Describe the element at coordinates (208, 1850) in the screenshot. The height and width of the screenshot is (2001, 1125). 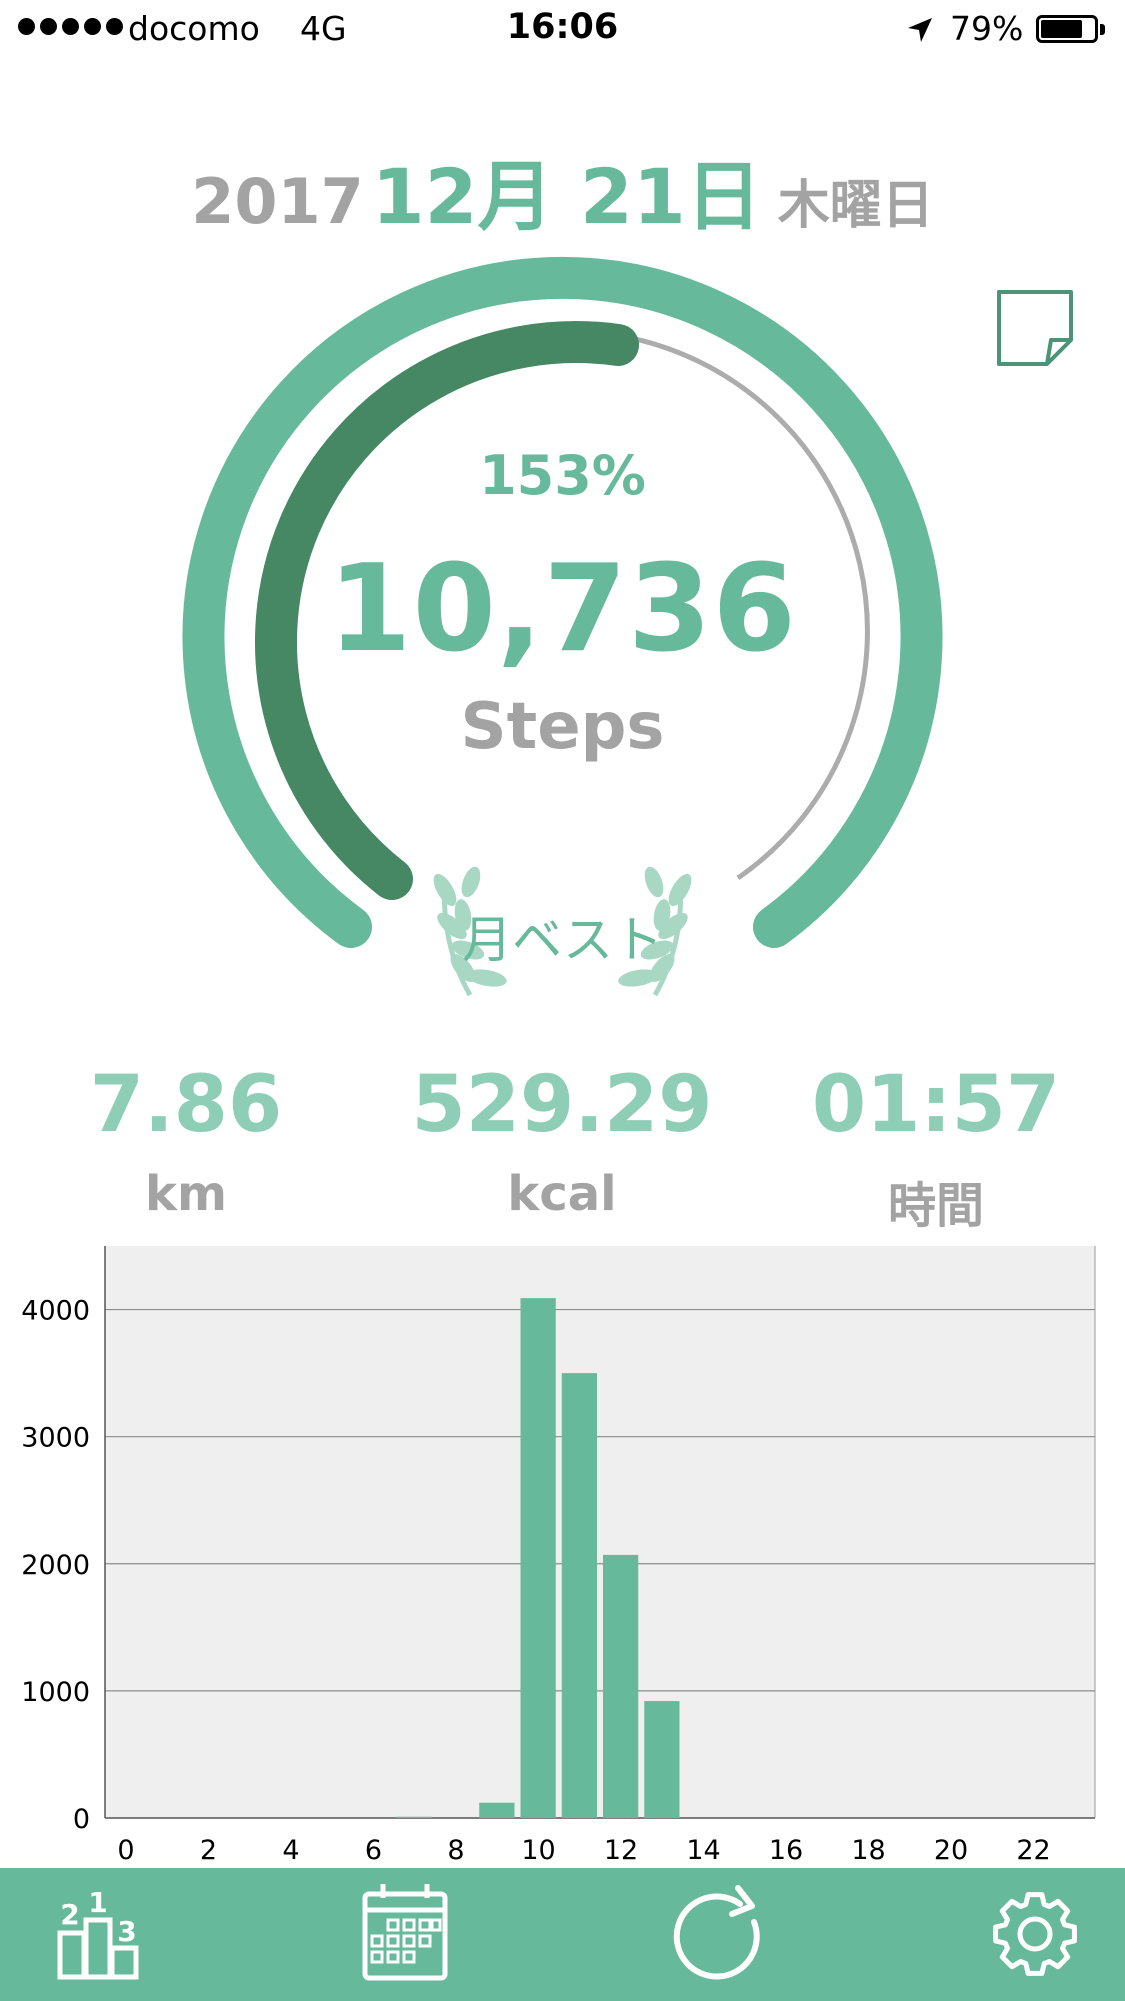
I see `x-tick-label: 2` at that location.